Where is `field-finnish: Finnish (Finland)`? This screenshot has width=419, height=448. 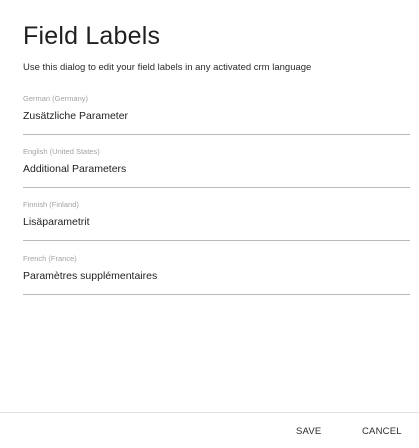
field-finnish: Finnish (Finland) is located at coordinates (216, 220).